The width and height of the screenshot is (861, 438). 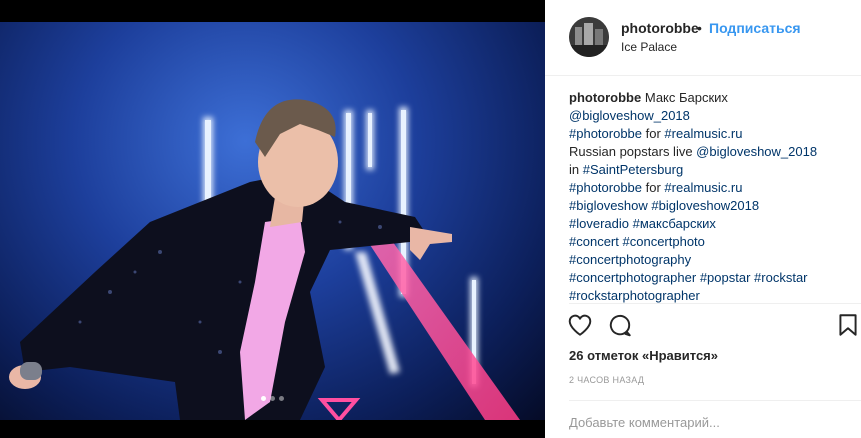 What do you see at coordinates (848, 325) in the screenshot?
I see `bookmark-icon` at bounding box center [848, 325].